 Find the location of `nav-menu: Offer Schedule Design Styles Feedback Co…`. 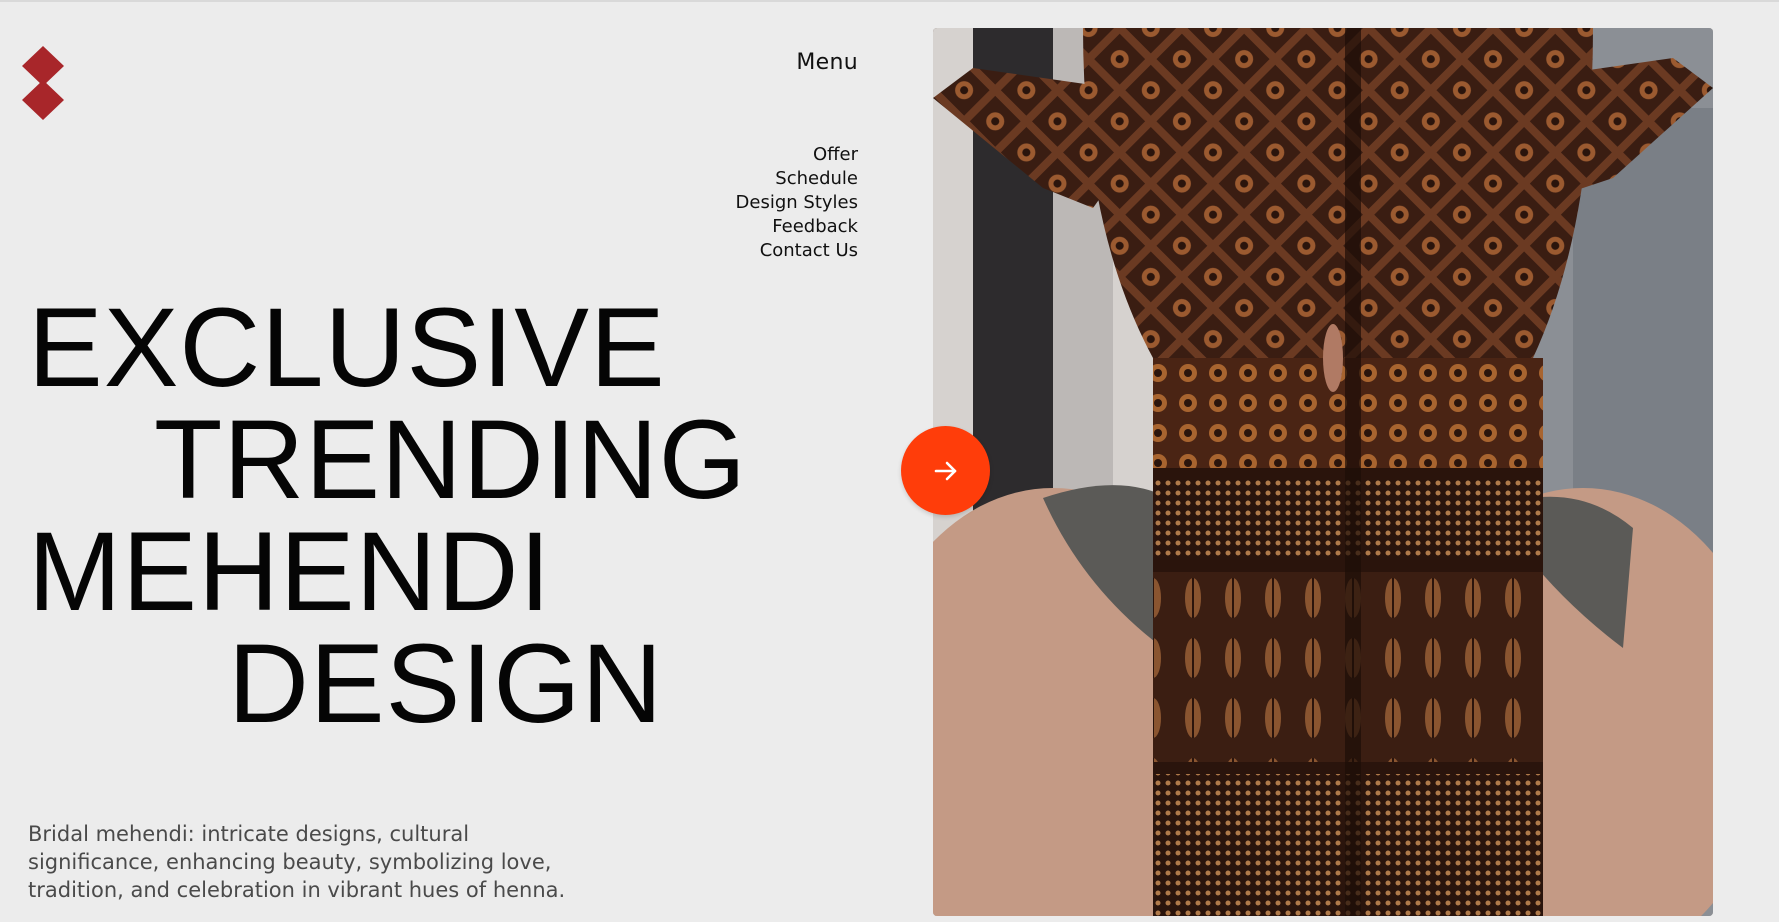

nav-menu: Offer Schedule Design Styles Feedback Co… is located at coordinates (797, 203).